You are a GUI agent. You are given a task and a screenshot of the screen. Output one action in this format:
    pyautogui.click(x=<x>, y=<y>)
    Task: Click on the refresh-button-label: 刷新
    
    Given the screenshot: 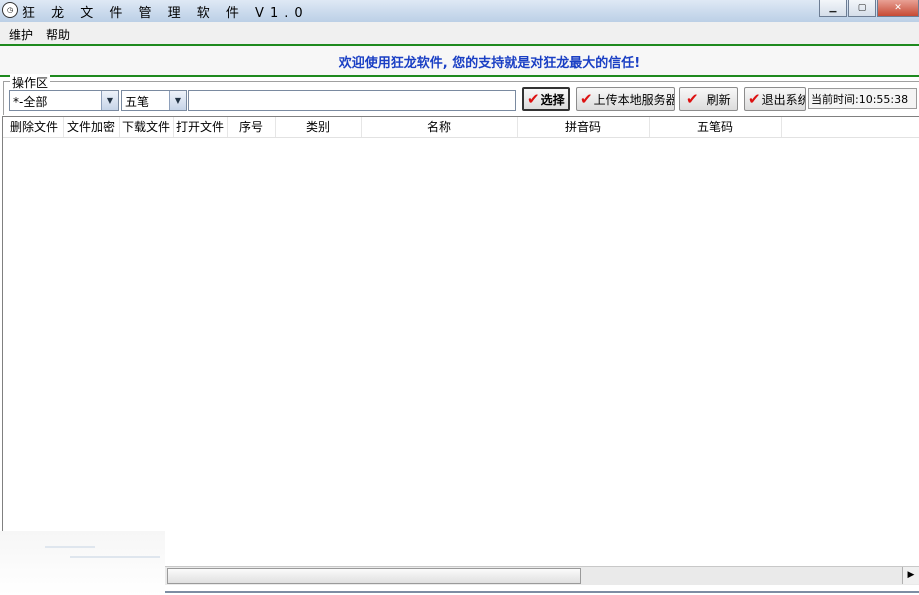 What is the action you would take?
    pyautogui.click(x=718, y=99)
    